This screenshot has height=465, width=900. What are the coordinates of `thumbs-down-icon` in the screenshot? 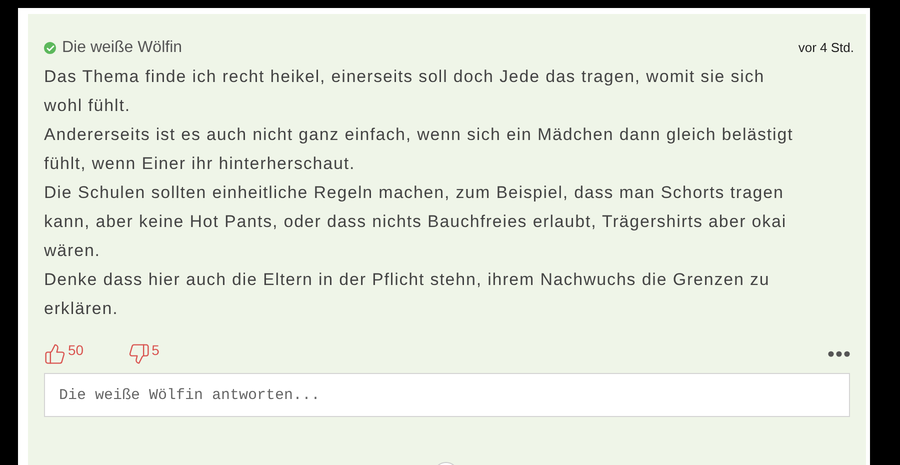 It's located at (139, 354).